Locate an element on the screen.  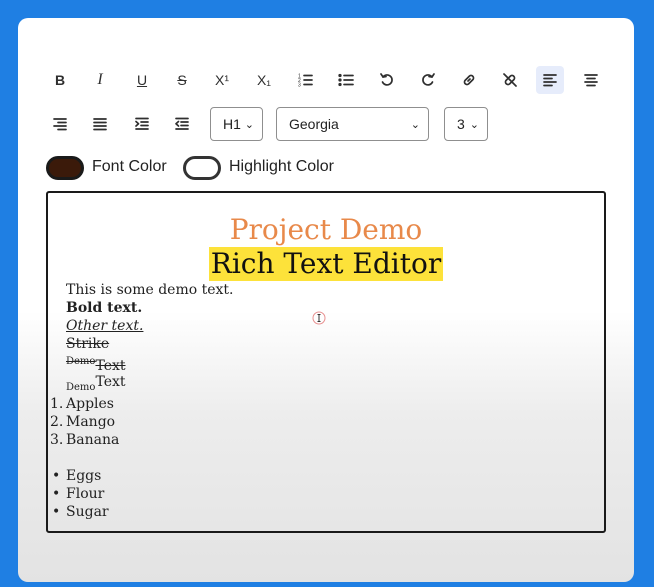
align-justify-button is located at coordinates (100, 124).